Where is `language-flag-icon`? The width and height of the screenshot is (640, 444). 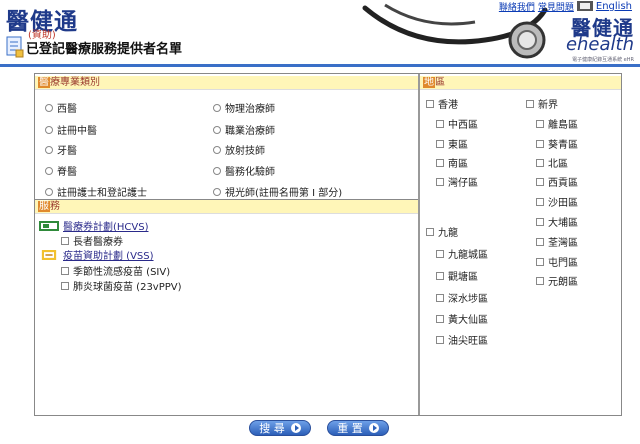
language-flag-icon is located at coordinates (584, 6).